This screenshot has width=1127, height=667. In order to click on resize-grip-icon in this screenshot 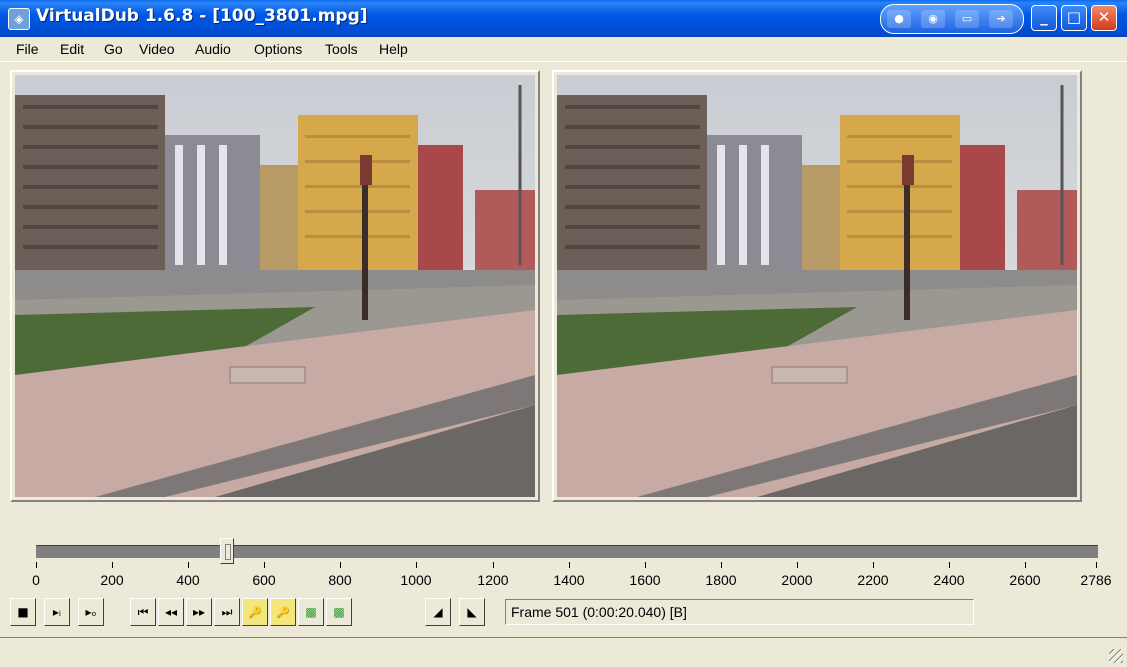, I will do `click(1116, 656)`.